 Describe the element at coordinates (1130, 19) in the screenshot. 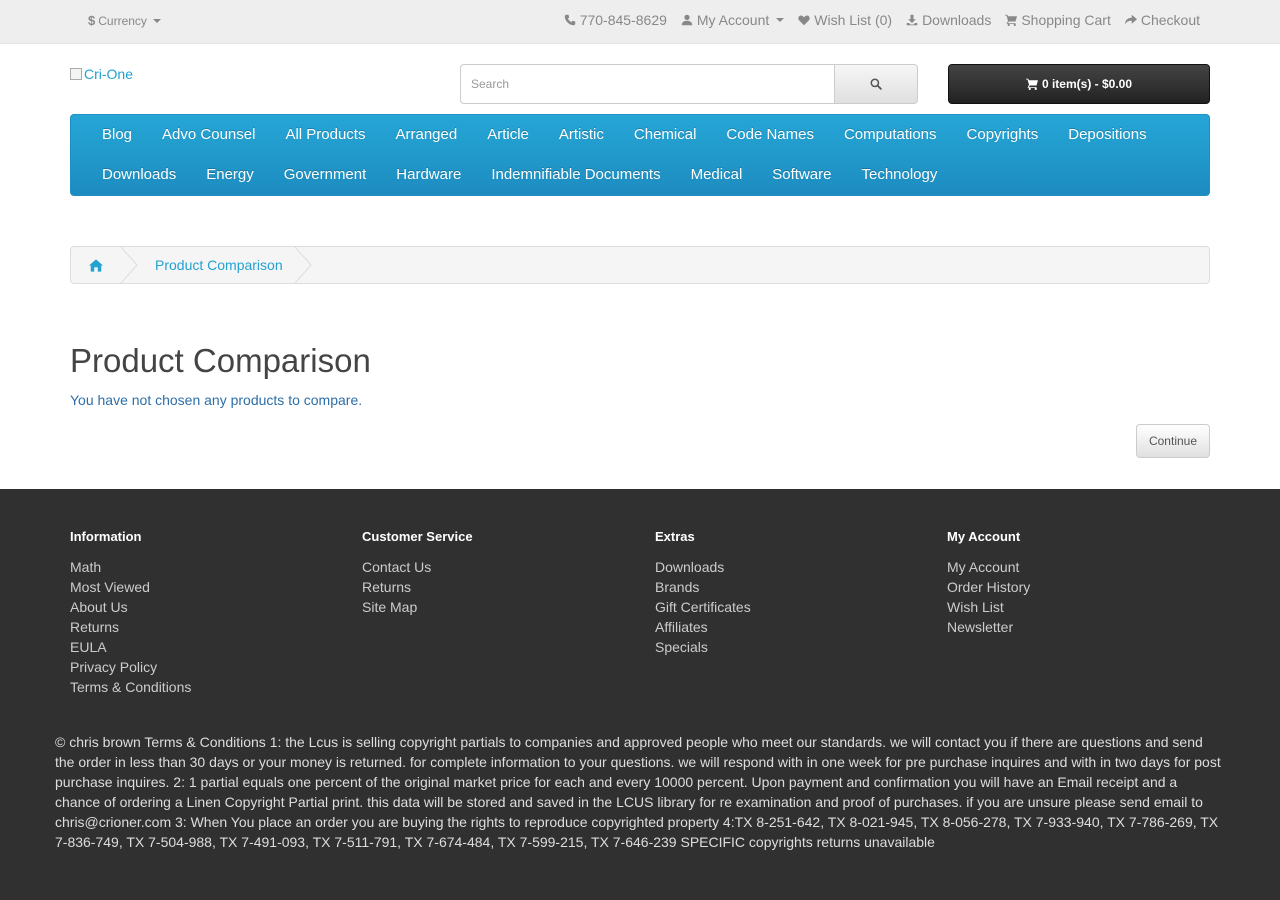

I see `share-icon` at that location.